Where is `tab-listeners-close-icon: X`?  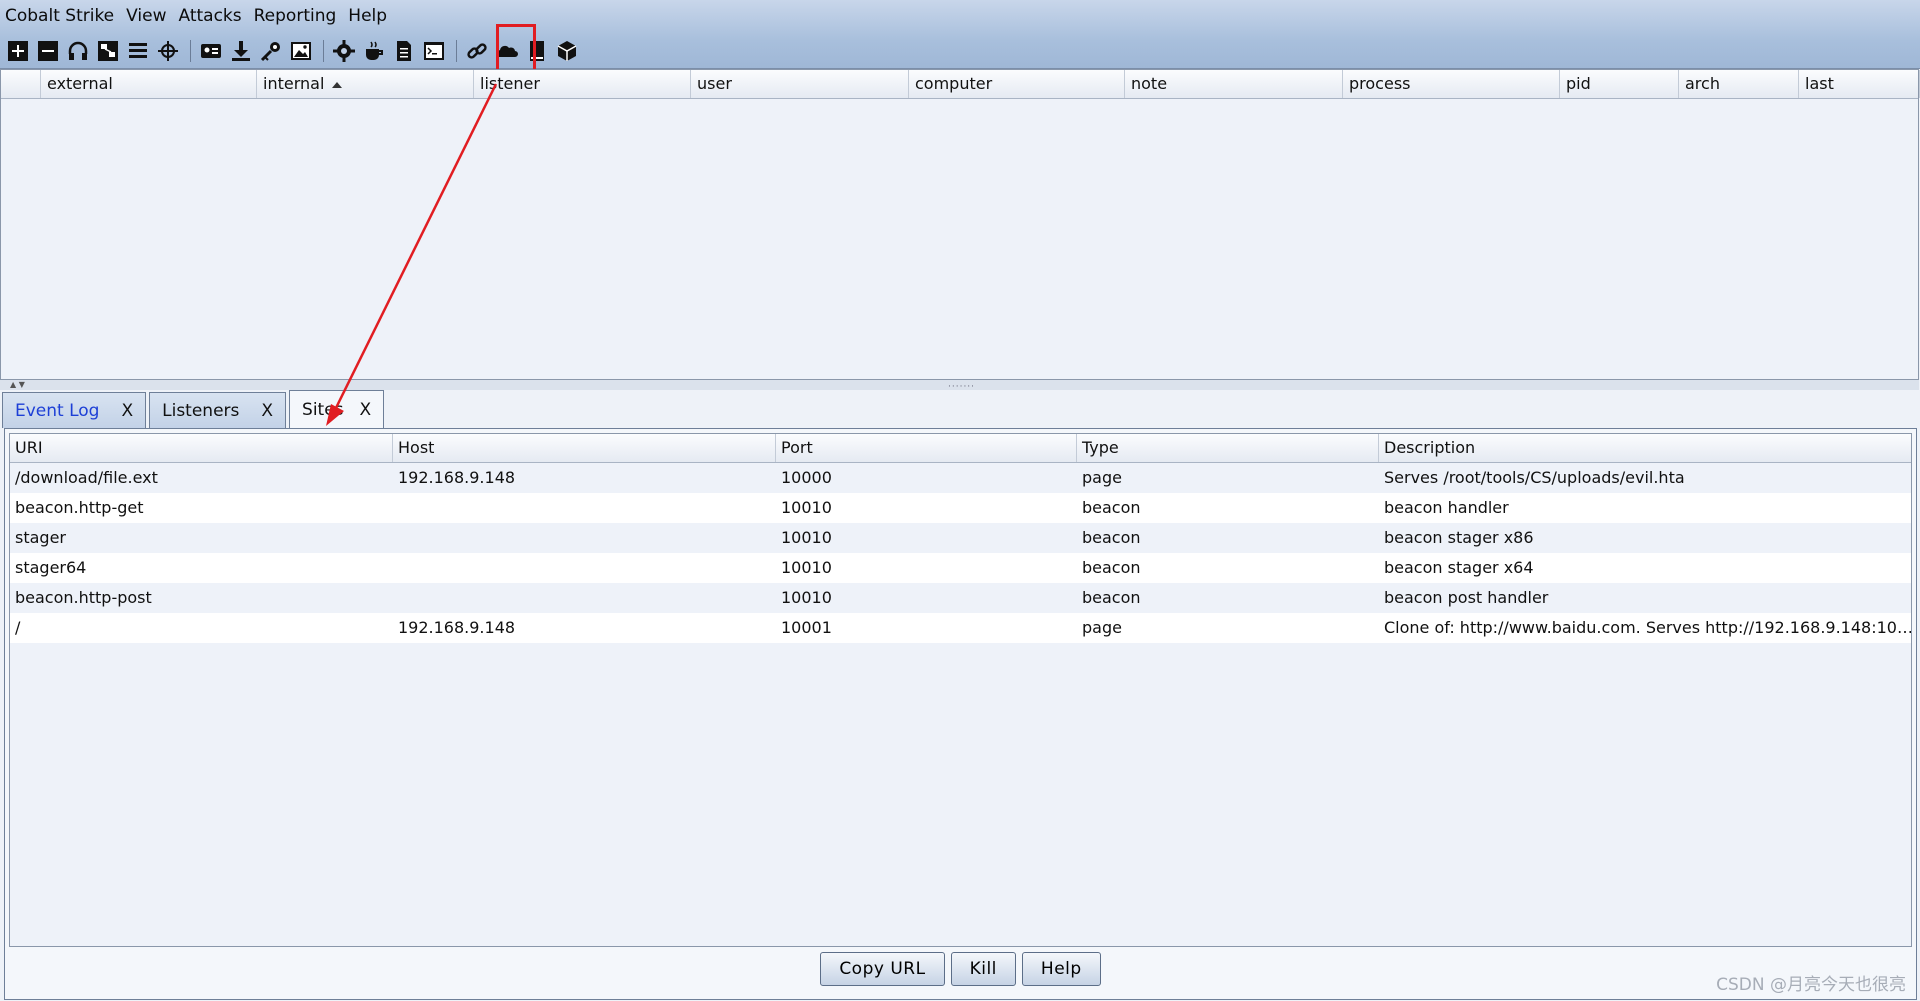 tab-listeners-close-icon: X is located at coordinates (267, 411).